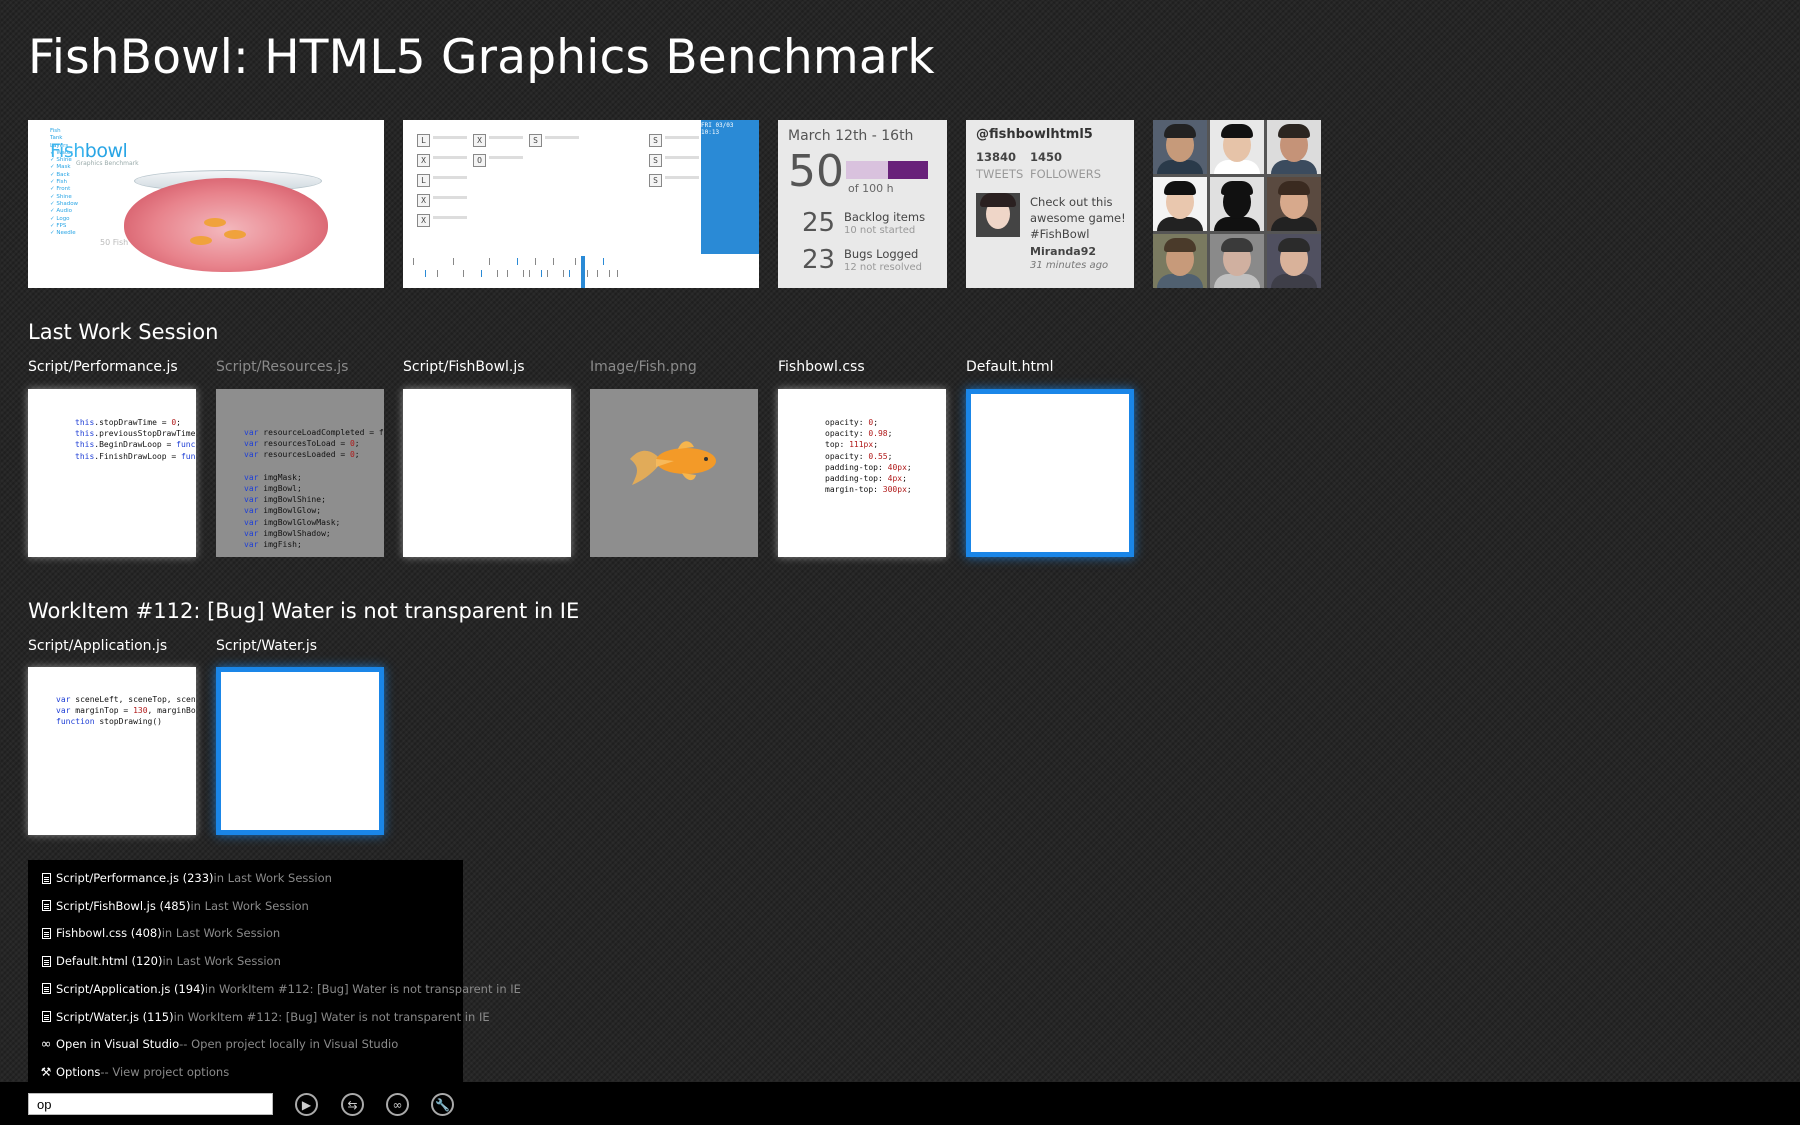 Image resolution: width=1800 pixels, height=1125 pixels. What do you see at coordinates (1066, 174) in the screenshot?
I see `followers-label: FOLLOWERS` at bounding box center [1066, 174].